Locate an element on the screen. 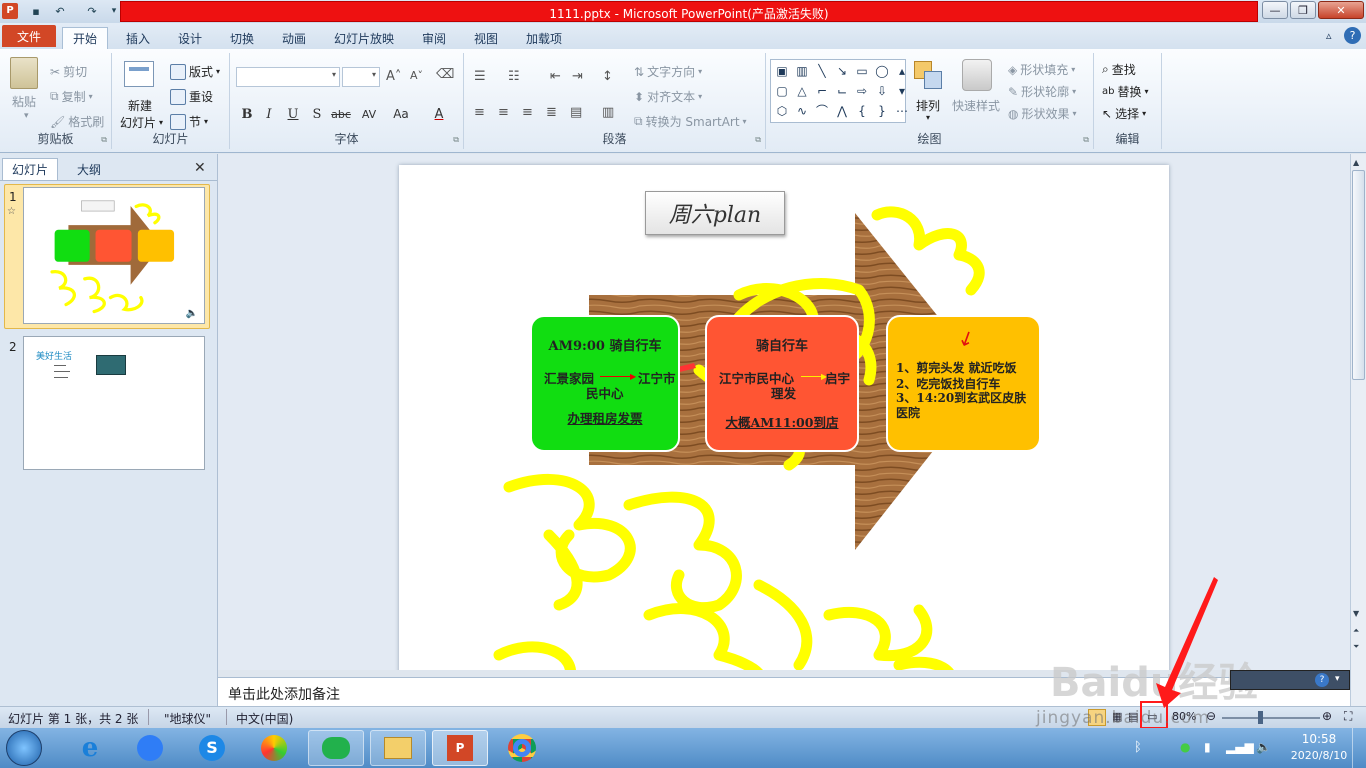  rounded-rect-shape-icon: ▢ is located at coordinates (782, 90).